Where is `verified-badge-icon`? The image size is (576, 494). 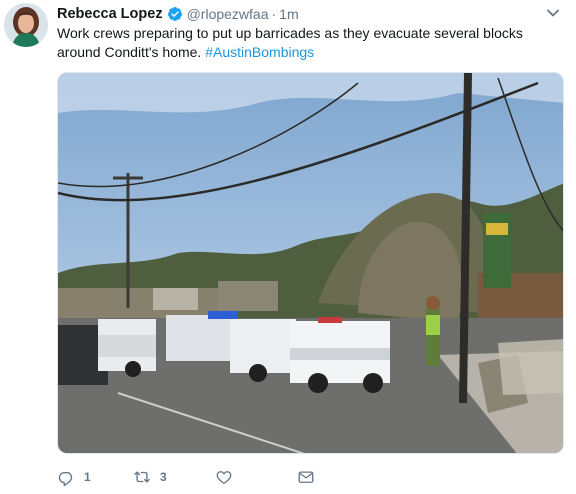 verified-badge-icon is located at coordinates (174, 14).